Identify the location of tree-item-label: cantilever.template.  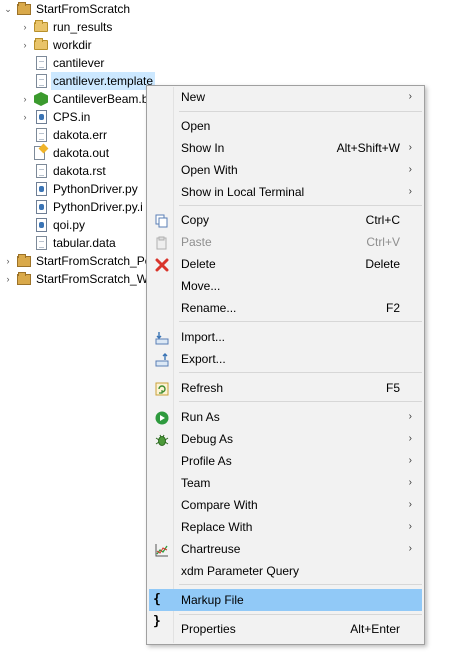
(103, 81).